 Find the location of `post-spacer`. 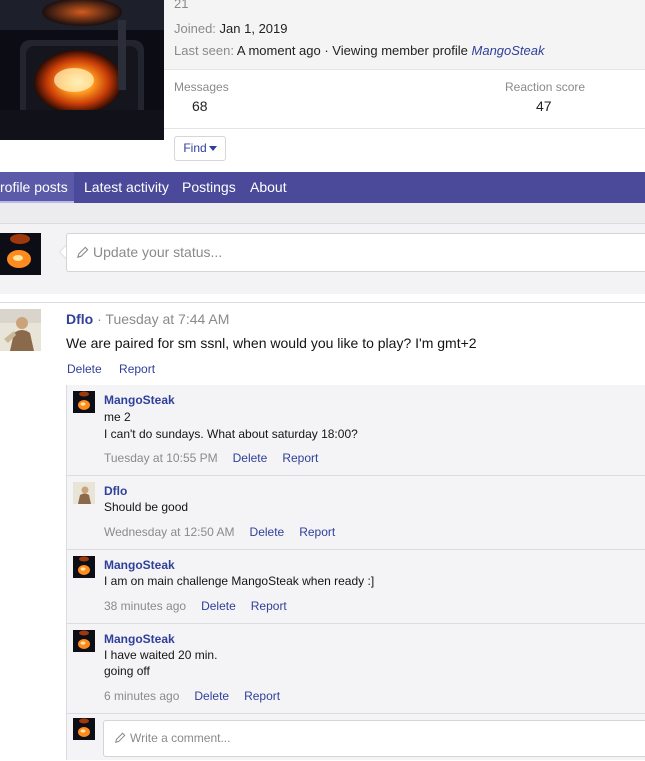

post-spacer is located at coordinates (322, 298).